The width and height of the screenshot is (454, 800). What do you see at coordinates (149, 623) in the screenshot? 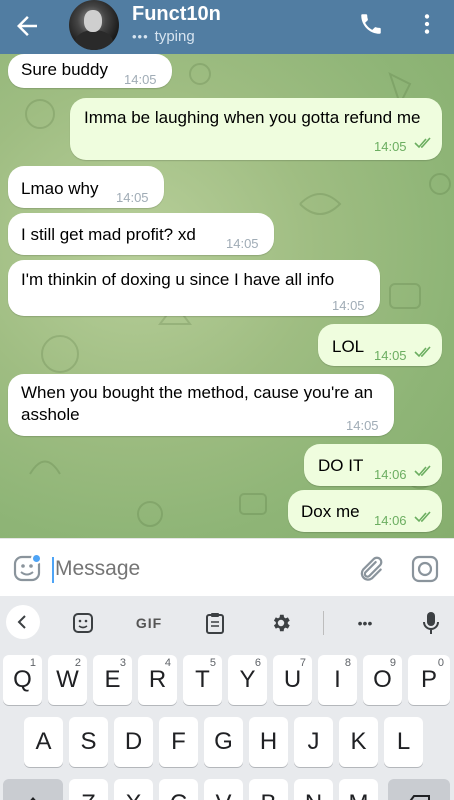
I see `gif-button: GIF` at bounding box center [149, 623].